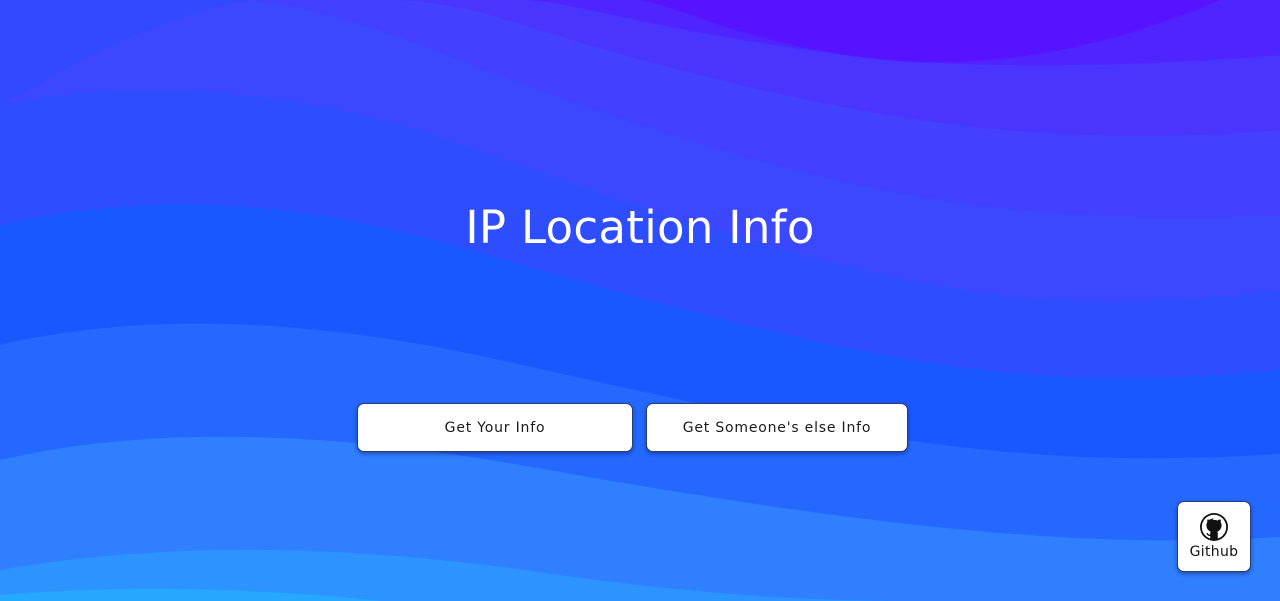 Image resolution: width=1280 pixels, height=601 pixels. I want to click on get-your-info-button: Get Your Info, so click(495, 427).